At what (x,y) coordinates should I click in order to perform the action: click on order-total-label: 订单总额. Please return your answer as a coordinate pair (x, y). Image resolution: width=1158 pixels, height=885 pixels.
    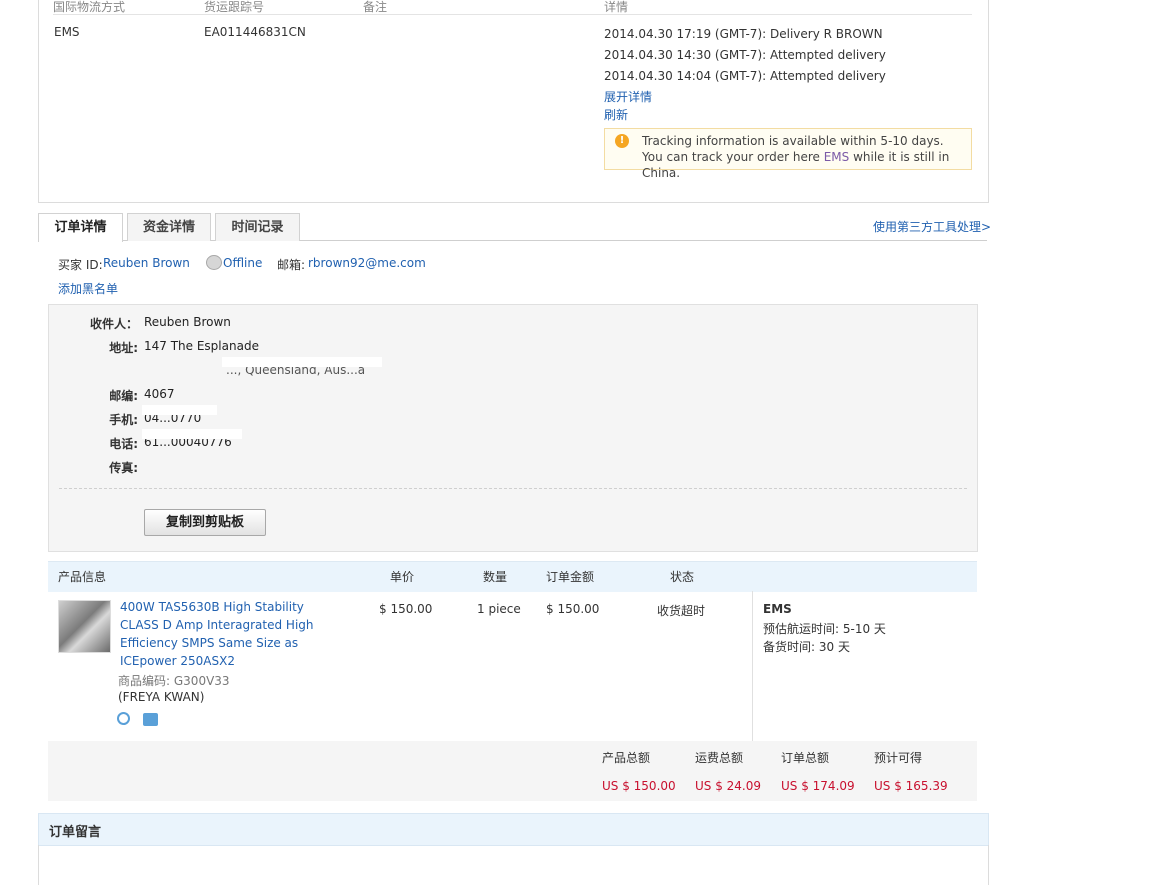
    Looking at the image, I should click on (805, 758).